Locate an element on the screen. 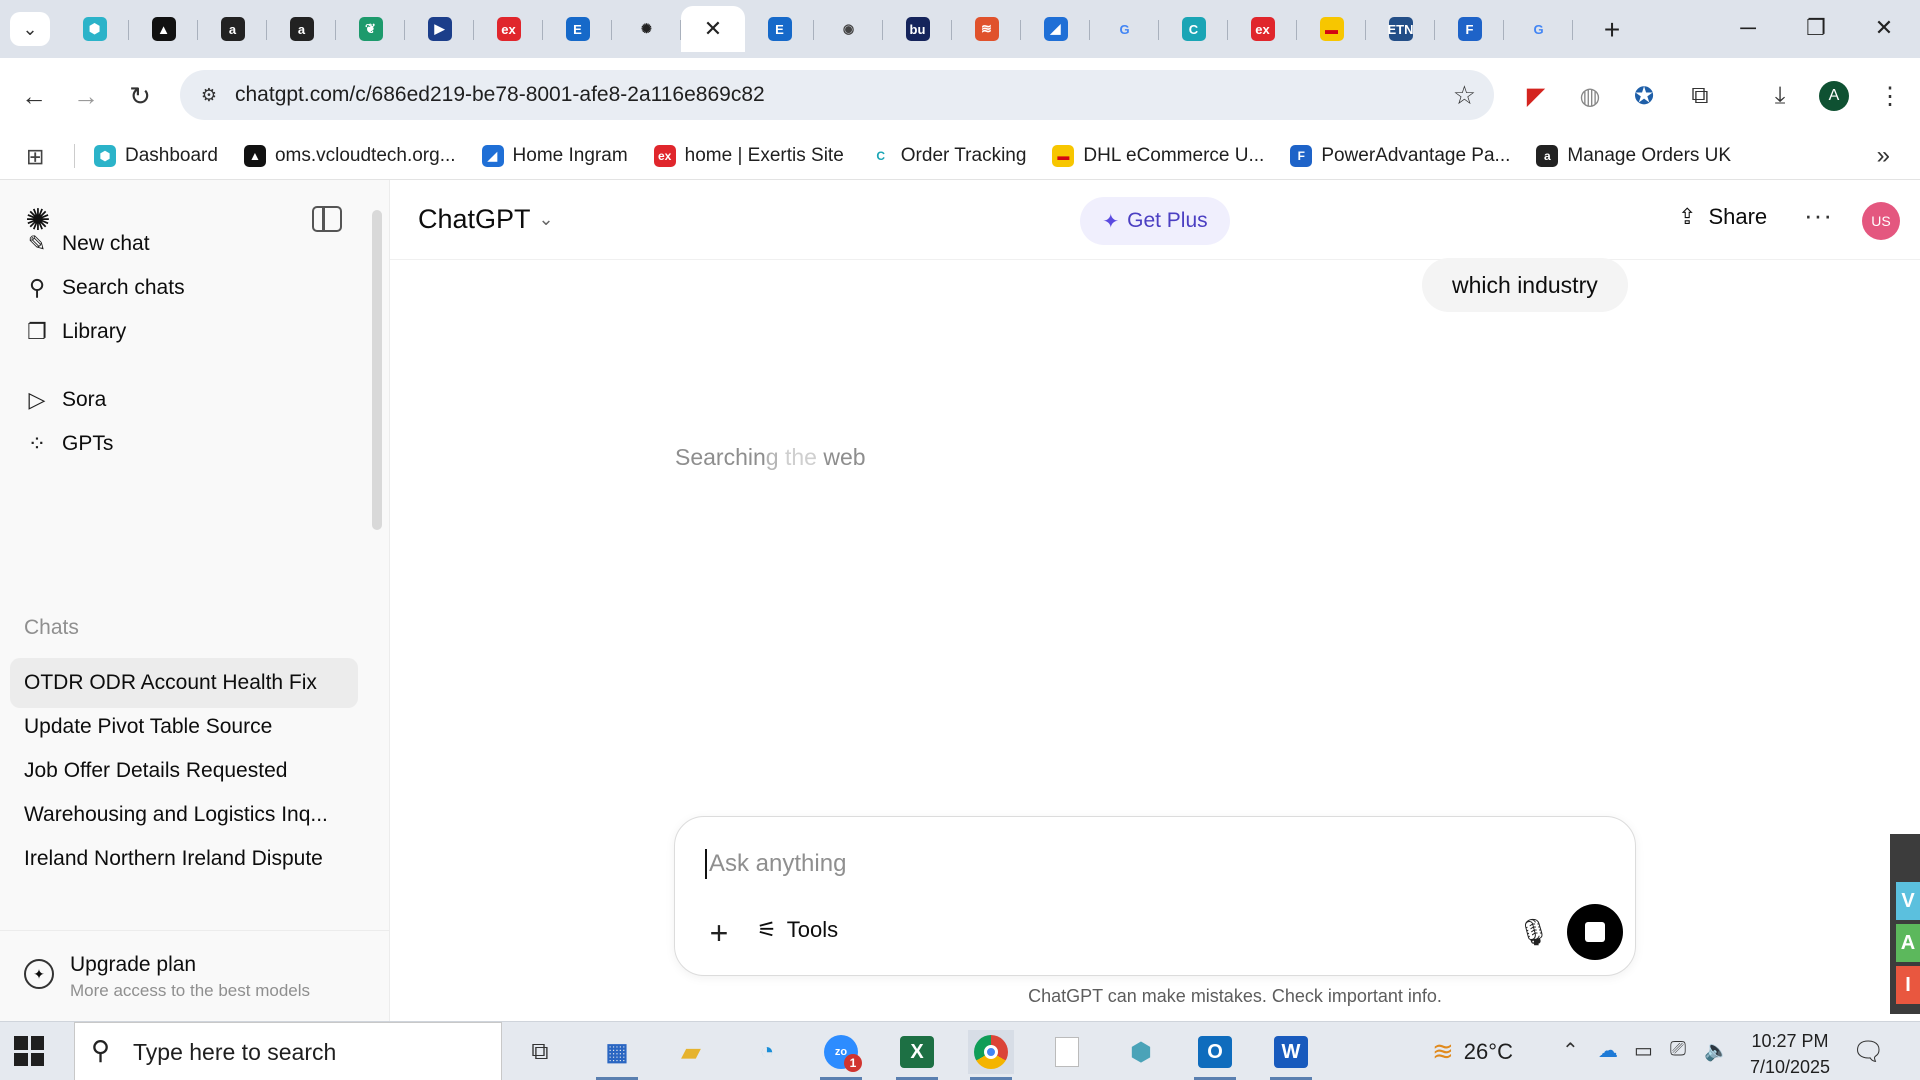  browser-tab: ❦ is located at coordinates (370, 29).